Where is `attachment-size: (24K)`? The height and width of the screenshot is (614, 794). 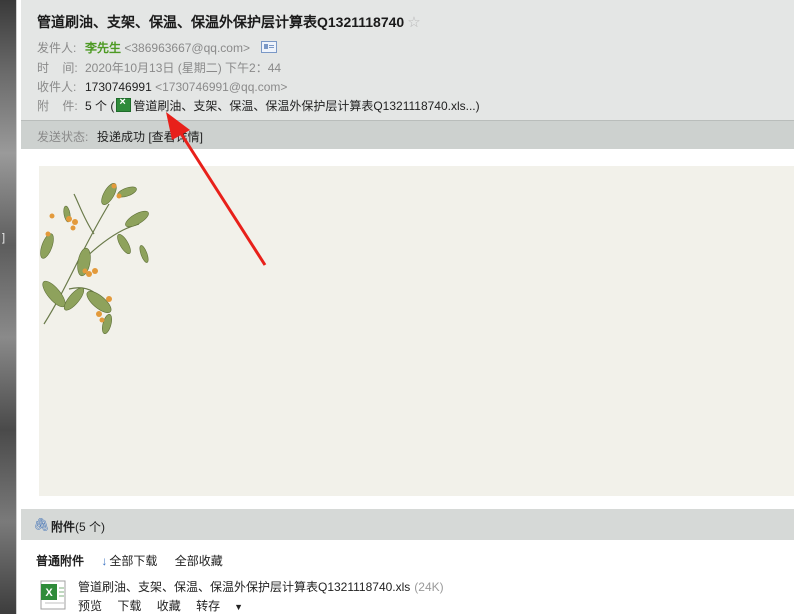
attachment-size: (24K) is located at coordinates (429, 587).